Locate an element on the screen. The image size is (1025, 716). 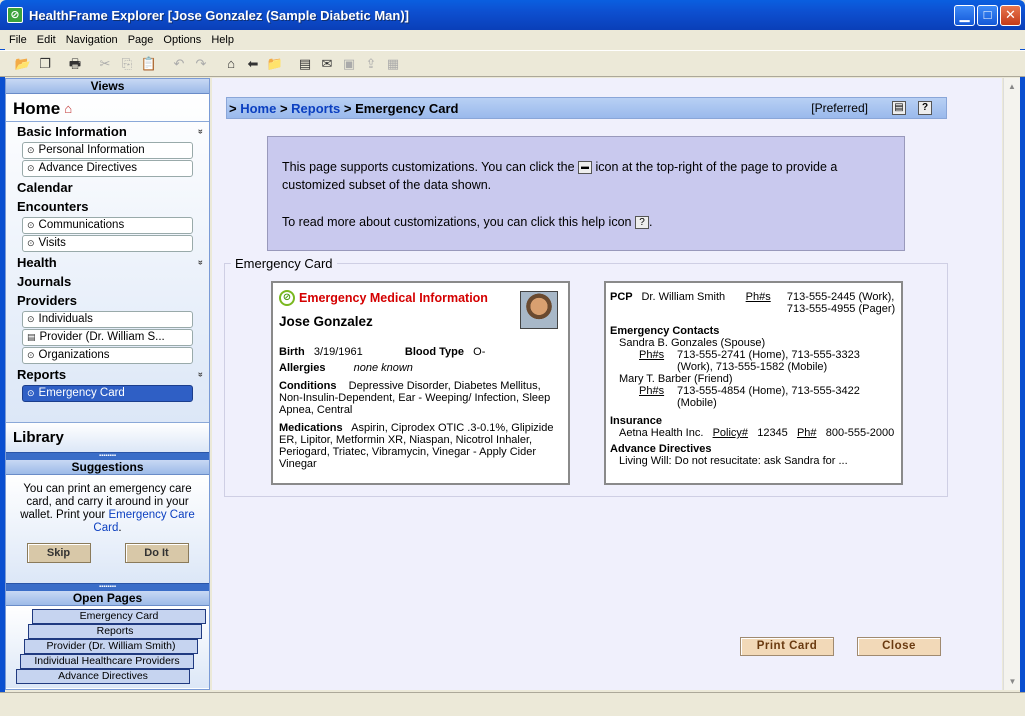
layout-icon: ▦ is located at coordinates (393, 64).